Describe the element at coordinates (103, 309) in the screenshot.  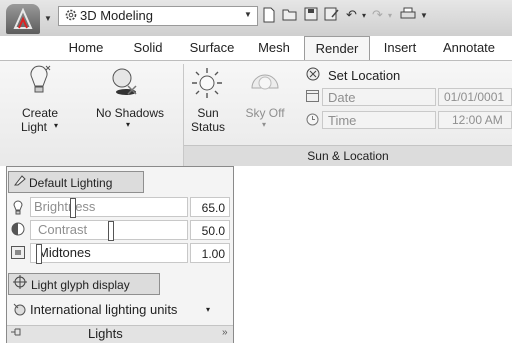
I see `lighting-units-dropdown: International lighting units` at that location.